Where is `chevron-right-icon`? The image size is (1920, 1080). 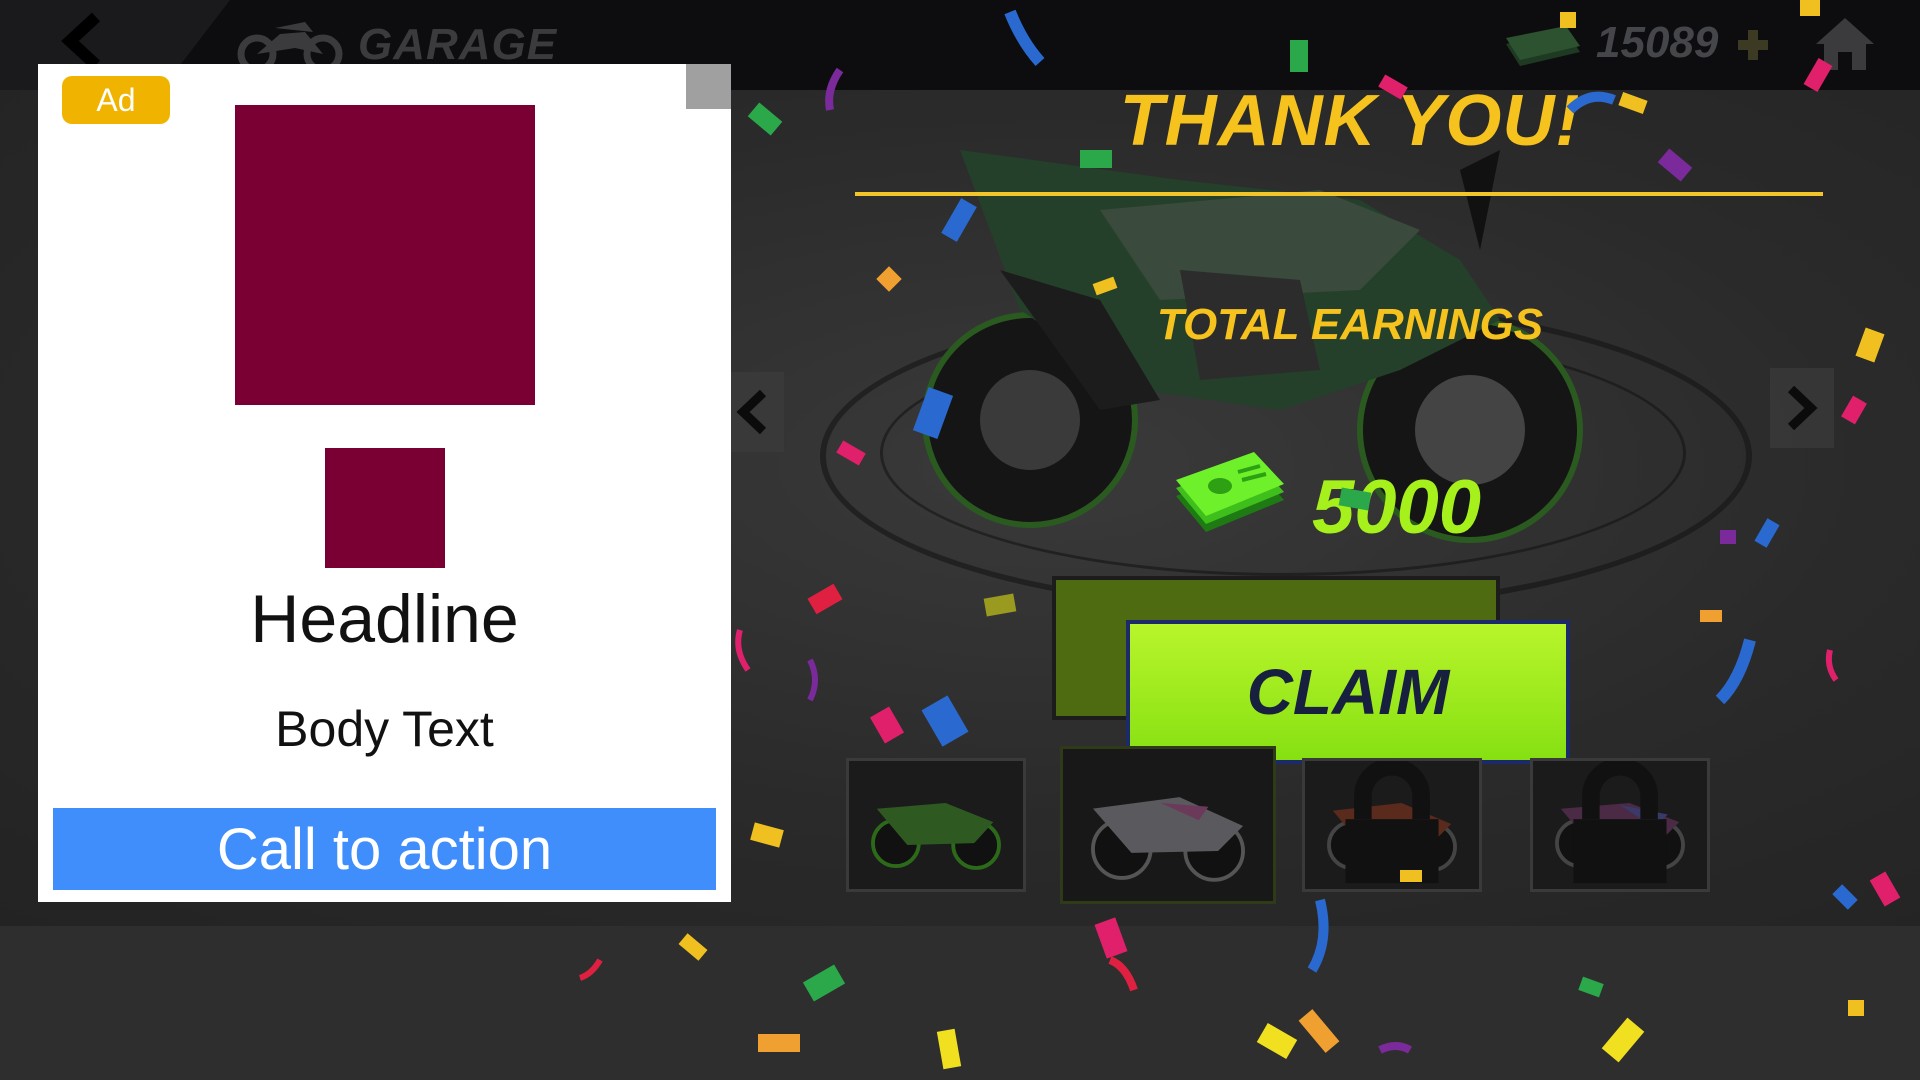
chevron-right-icon is located at coordinates (1802, 408).